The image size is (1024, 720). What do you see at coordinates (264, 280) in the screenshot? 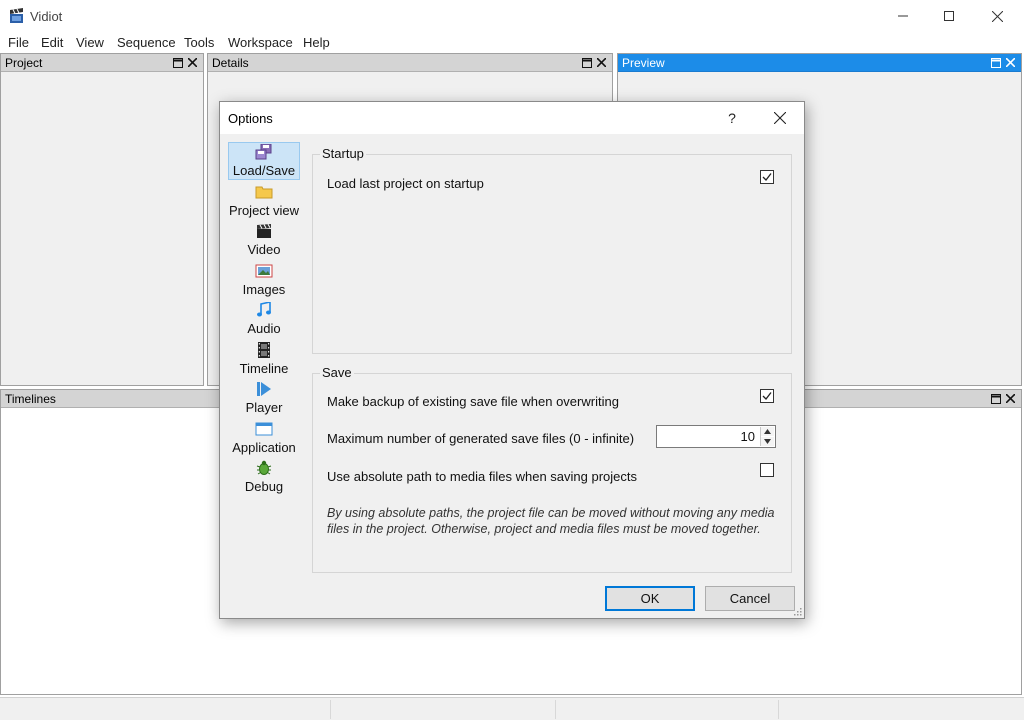
I see `category-images: Images` at bounding box center [264, 280].